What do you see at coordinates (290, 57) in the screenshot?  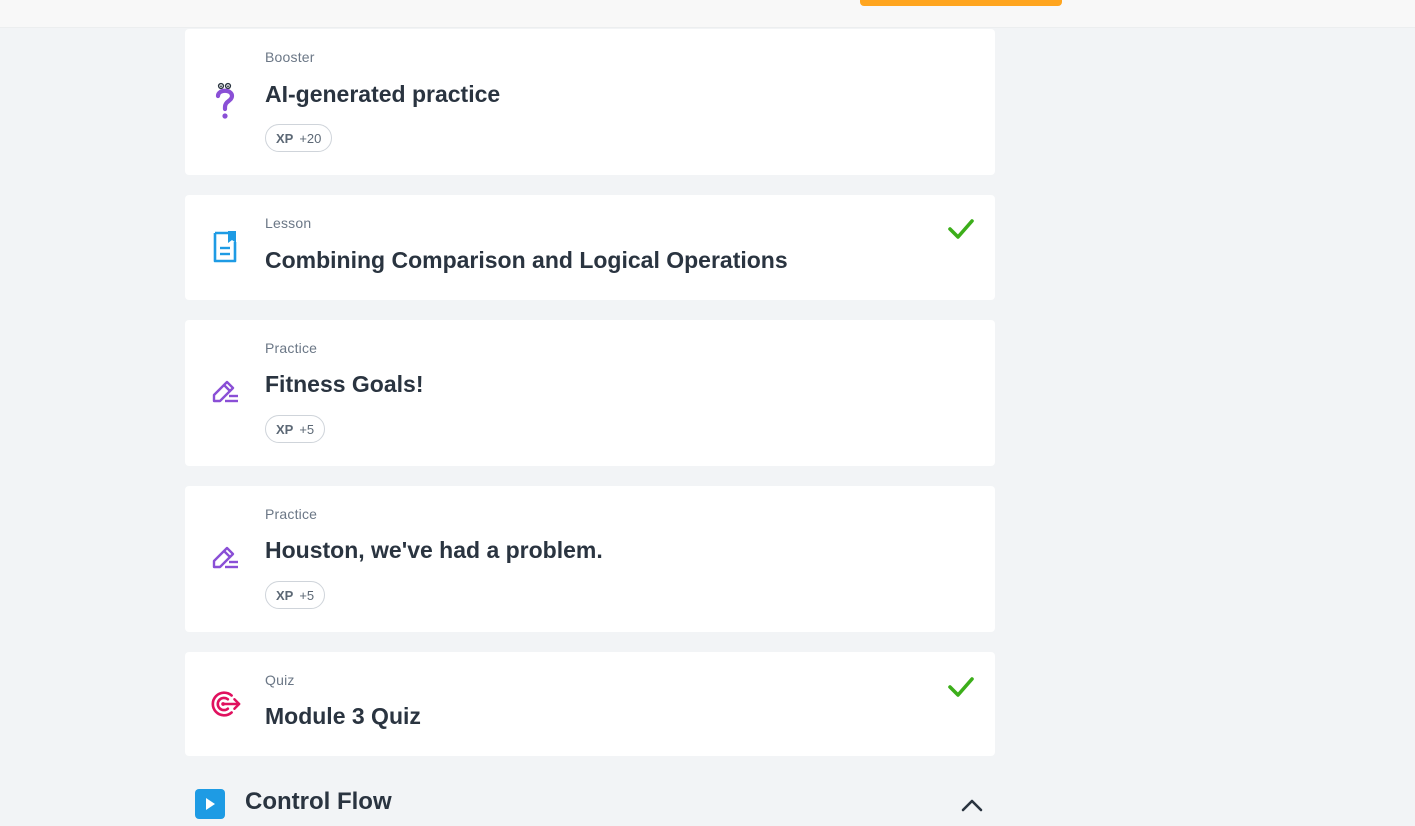 I see `item-kind-label: Booster` at bounding box center [290, 57].